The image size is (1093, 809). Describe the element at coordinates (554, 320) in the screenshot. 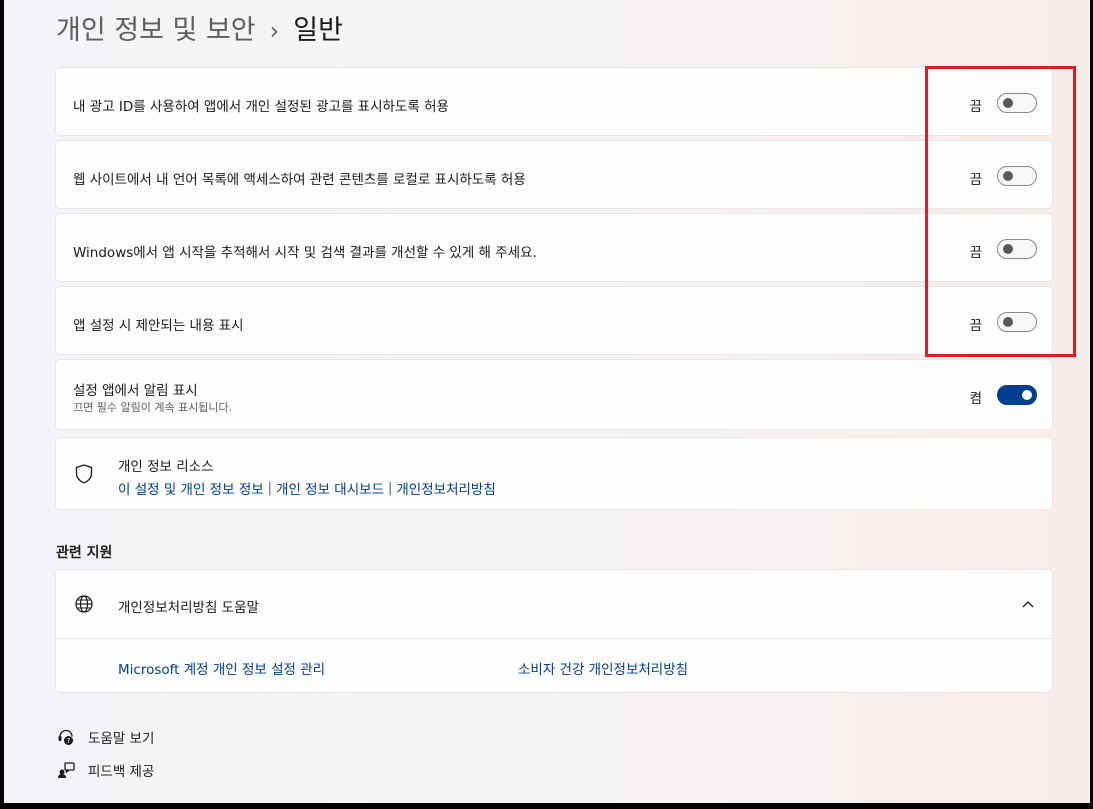

I see `setting-suggested-content: 앱 설정 시 제안되는 내용 표시 끔` at that location.